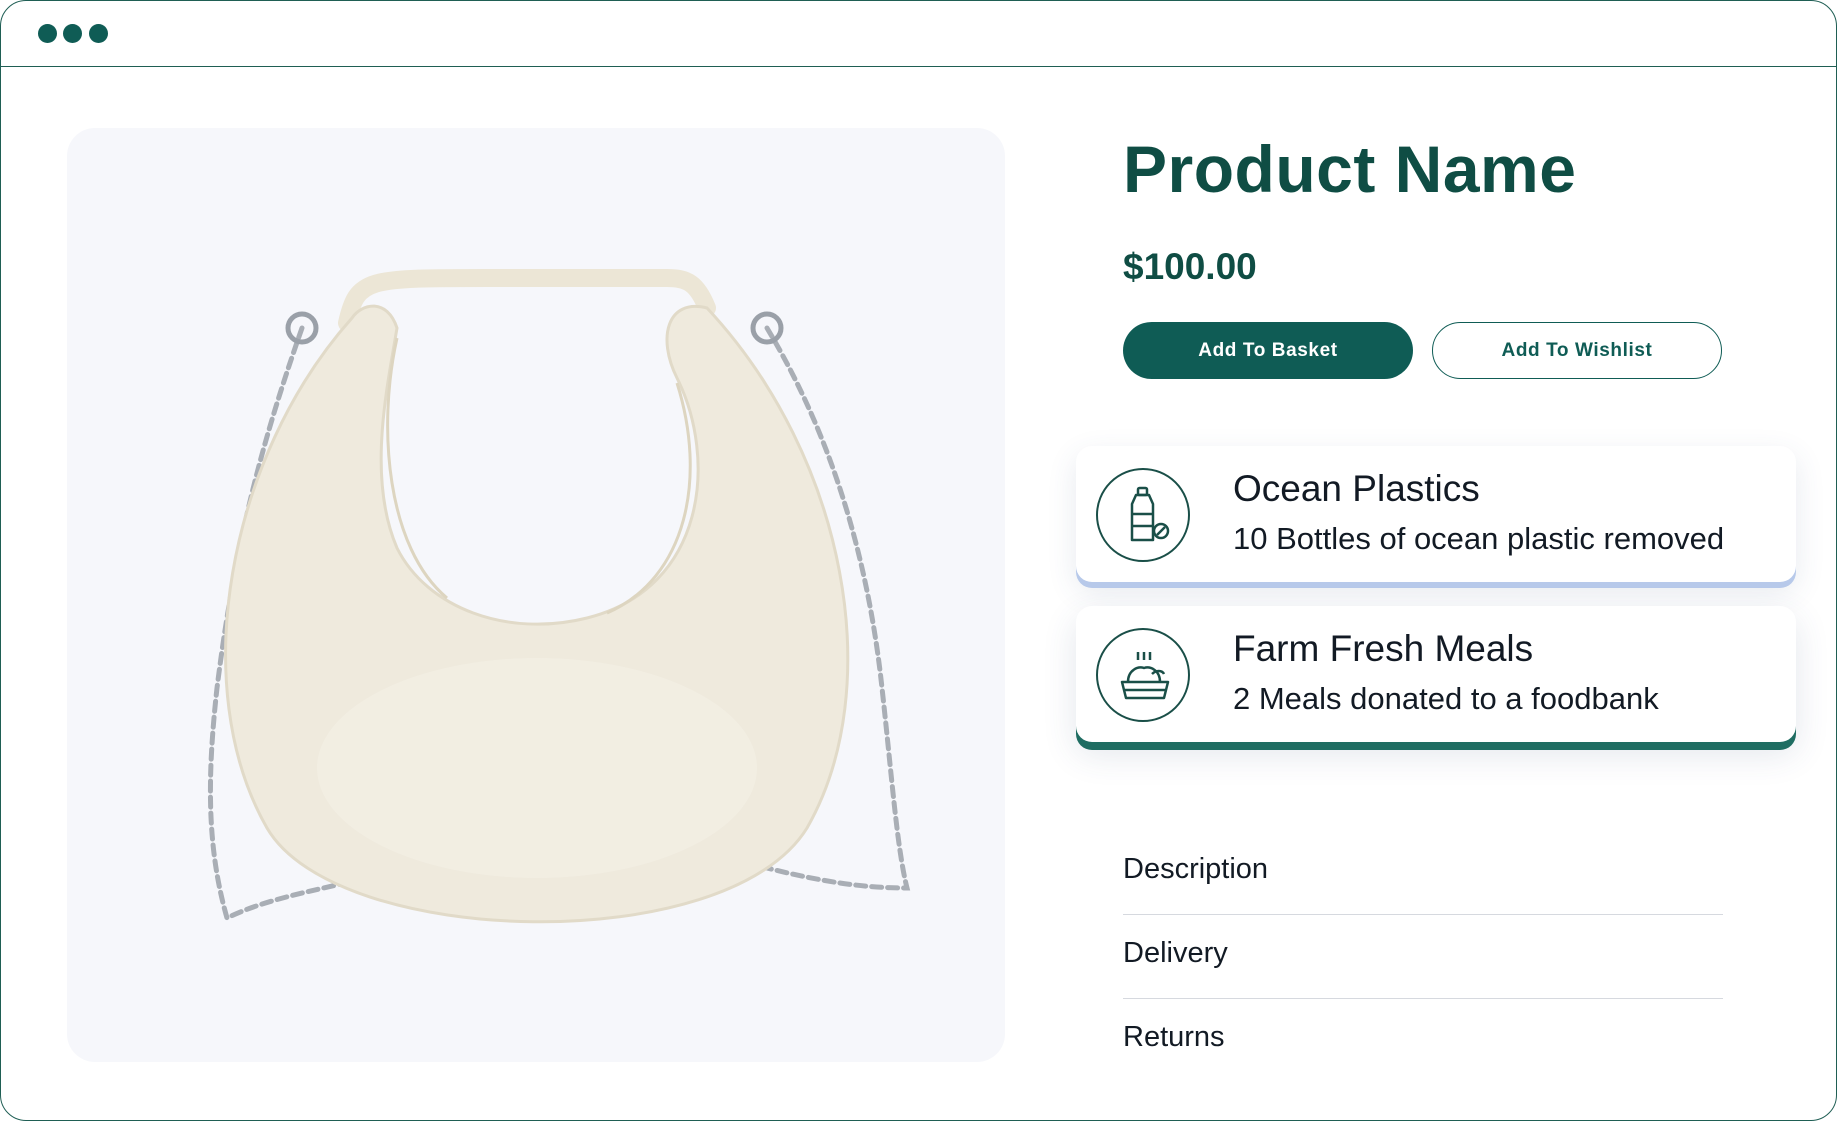  What do you see at coordinates (1175, 953) in the screenshot?
I see `accordion-label: Delivery` at bounding box center [1175, 953].